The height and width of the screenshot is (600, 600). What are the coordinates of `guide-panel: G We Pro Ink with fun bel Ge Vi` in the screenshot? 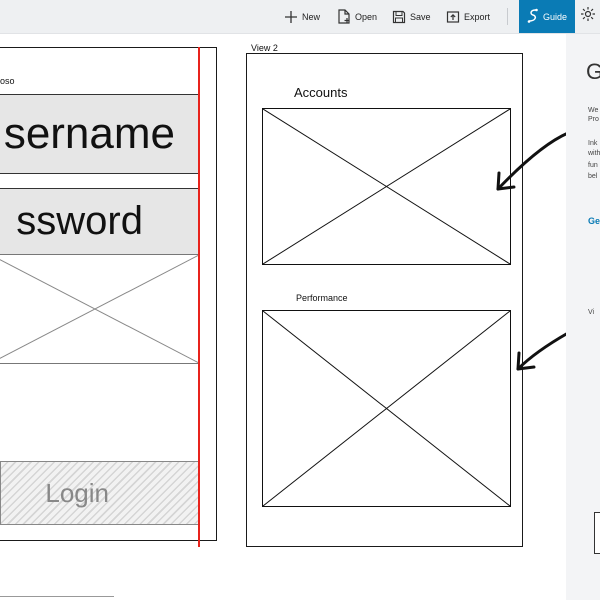 It's located at (583, 317).